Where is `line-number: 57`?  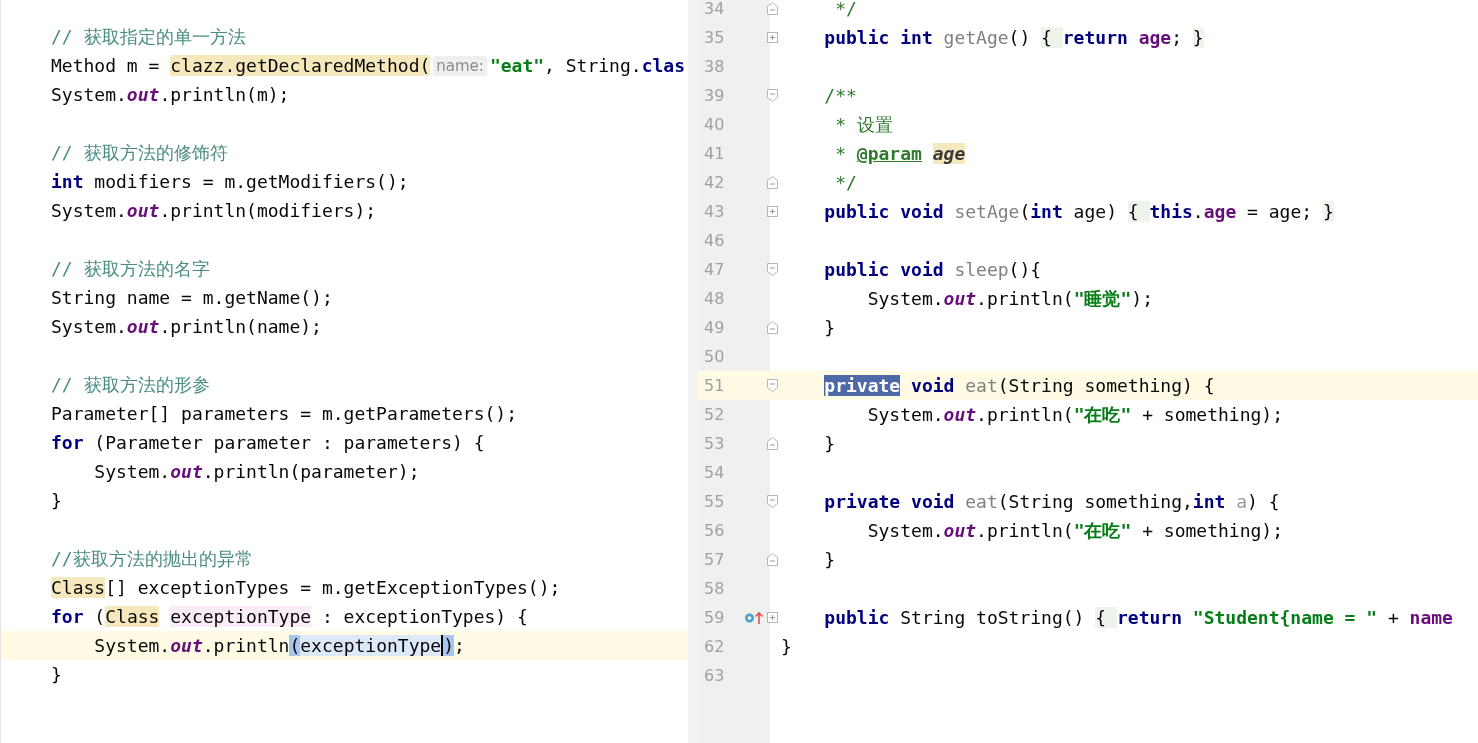
line-number: 57 is located at coordinates (714, 559).